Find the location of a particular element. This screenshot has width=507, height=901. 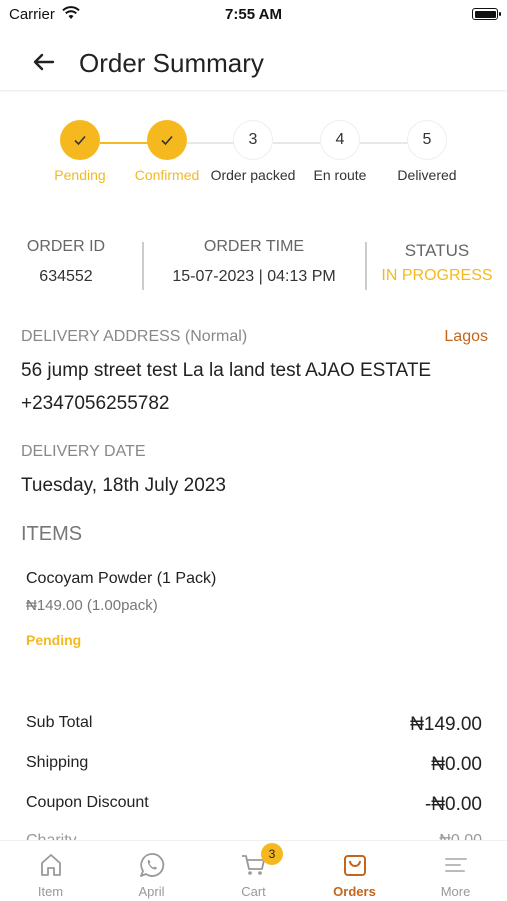

battery-icon is located at coordinates (486, 14).